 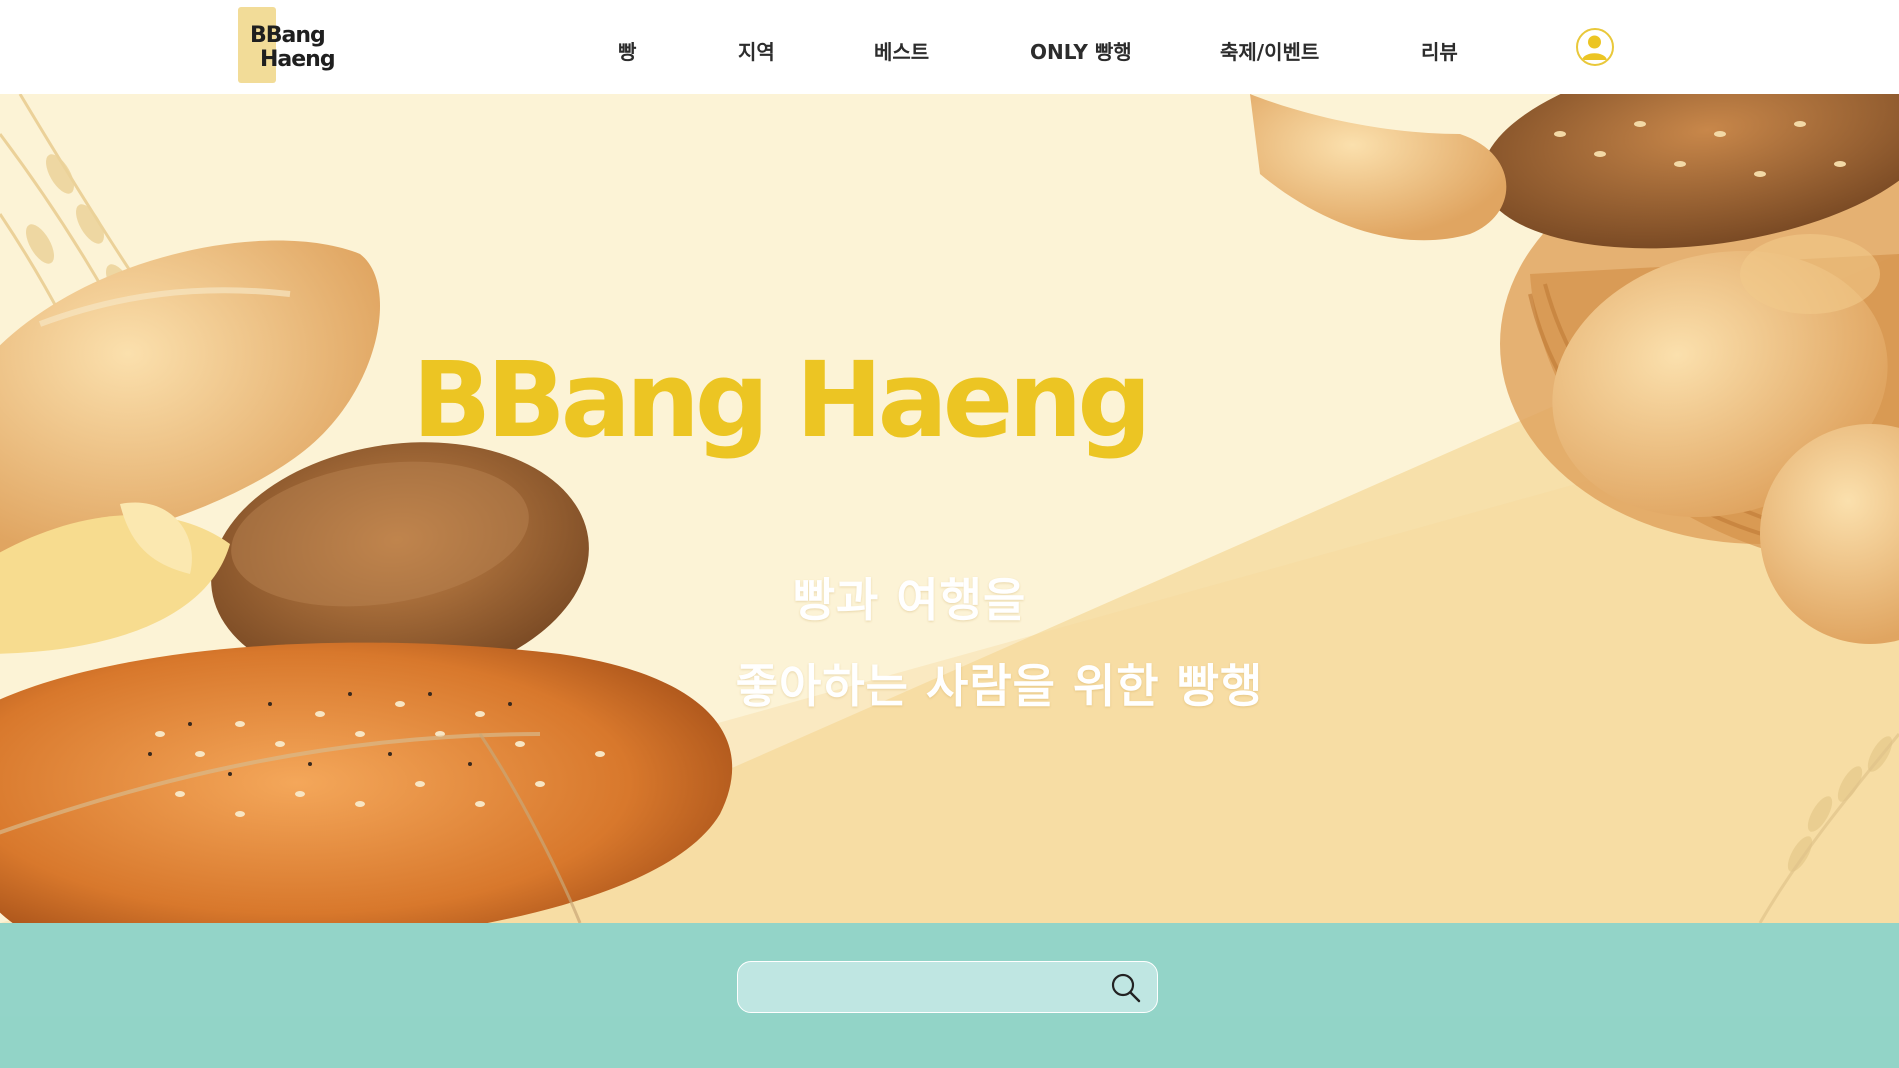 I want to click on main-nav: 빵 지역 베스트 ONLY 빵행 축제/이벤트 리뷰, so click(x=949, y=47).